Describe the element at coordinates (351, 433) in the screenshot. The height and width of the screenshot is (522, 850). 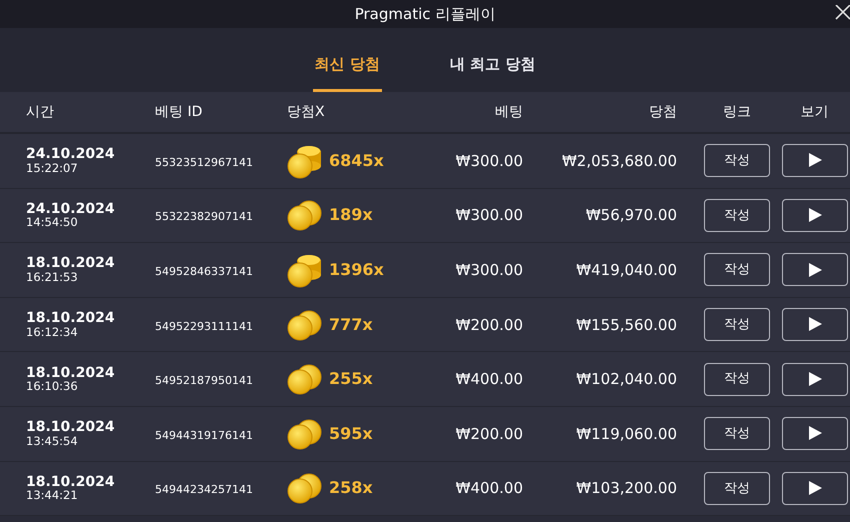
I see `multiplier-text: 595x` at that location.